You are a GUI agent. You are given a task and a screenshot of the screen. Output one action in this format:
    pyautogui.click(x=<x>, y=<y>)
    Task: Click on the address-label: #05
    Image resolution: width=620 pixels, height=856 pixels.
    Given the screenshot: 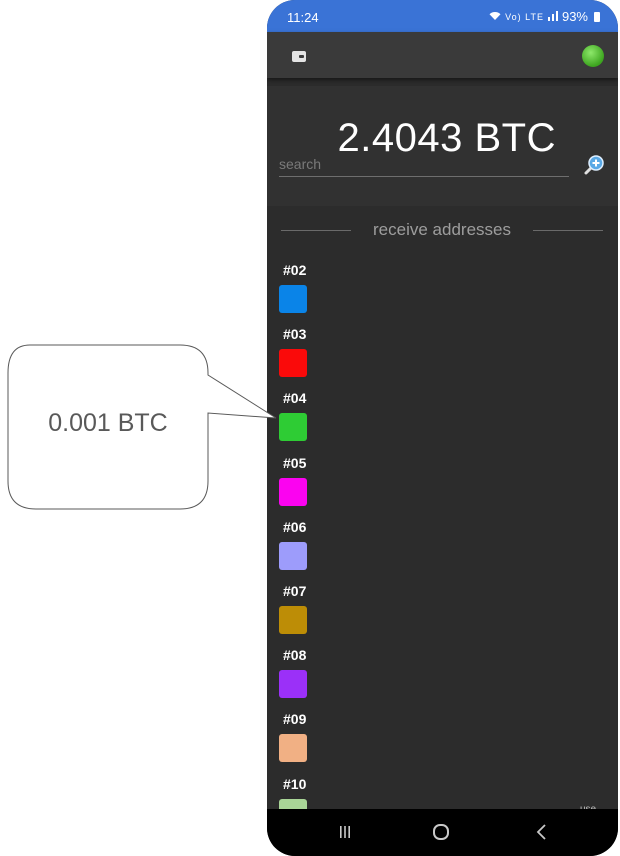 What is the action you would take?
    pyautogui.click(x=295, y=462)
    